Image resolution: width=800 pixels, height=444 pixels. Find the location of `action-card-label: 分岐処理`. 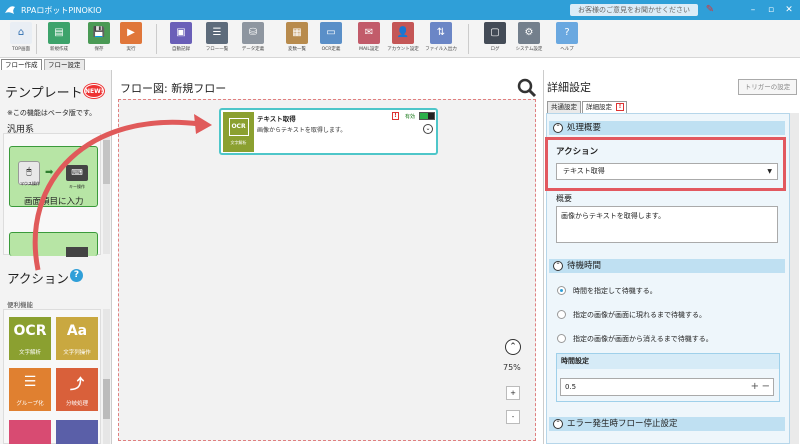

action-card-label: 分岐処理 is located at coordinates (76, 404).